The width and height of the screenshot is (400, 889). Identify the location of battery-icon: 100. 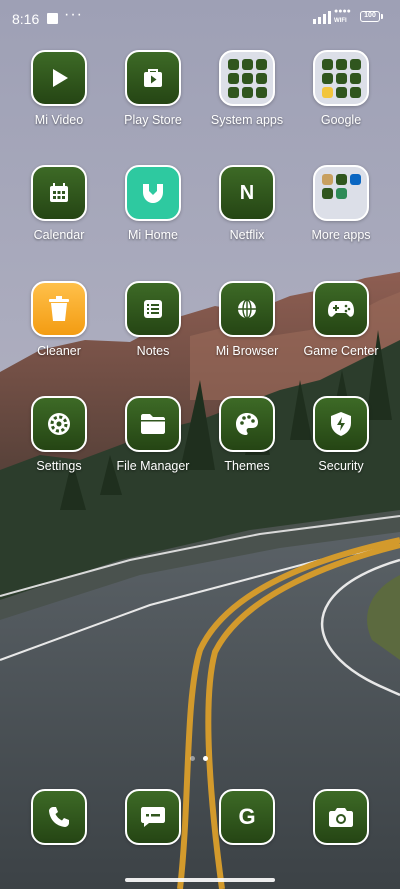
(370, 16).